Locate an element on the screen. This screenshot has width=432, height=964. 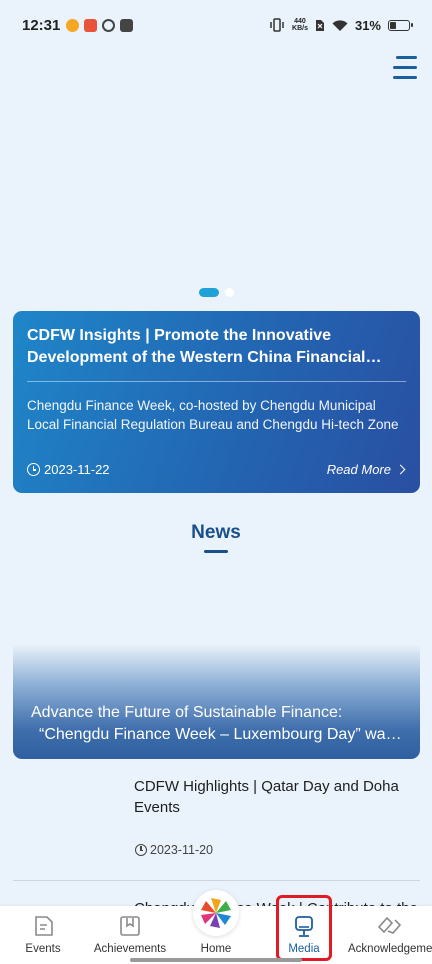
app-notification-icon is located at coordinates (91, 25).